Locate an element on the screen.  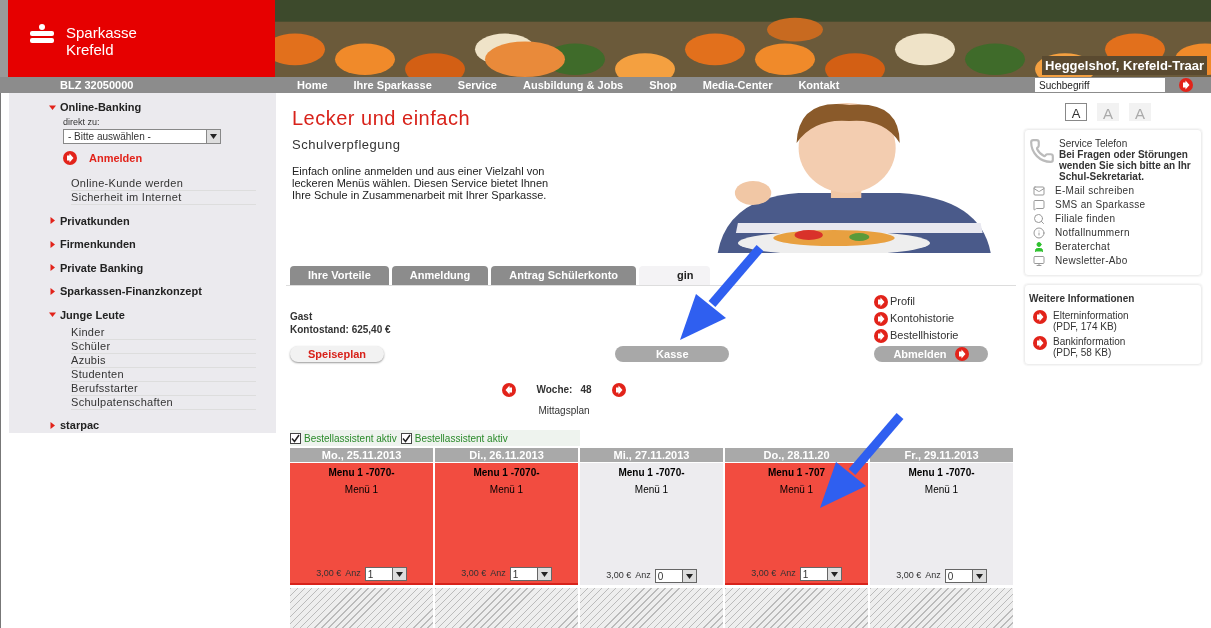
sidebar-item: Junge Leute is located at coordinates (92, 314).